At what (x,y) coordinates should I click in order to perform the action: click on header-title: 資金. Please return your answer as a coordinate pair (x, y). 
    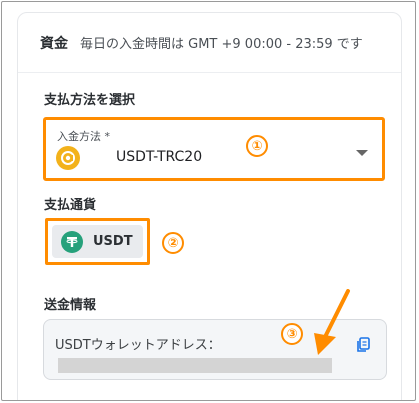
    Looking at the image, I should click on (54, 43).